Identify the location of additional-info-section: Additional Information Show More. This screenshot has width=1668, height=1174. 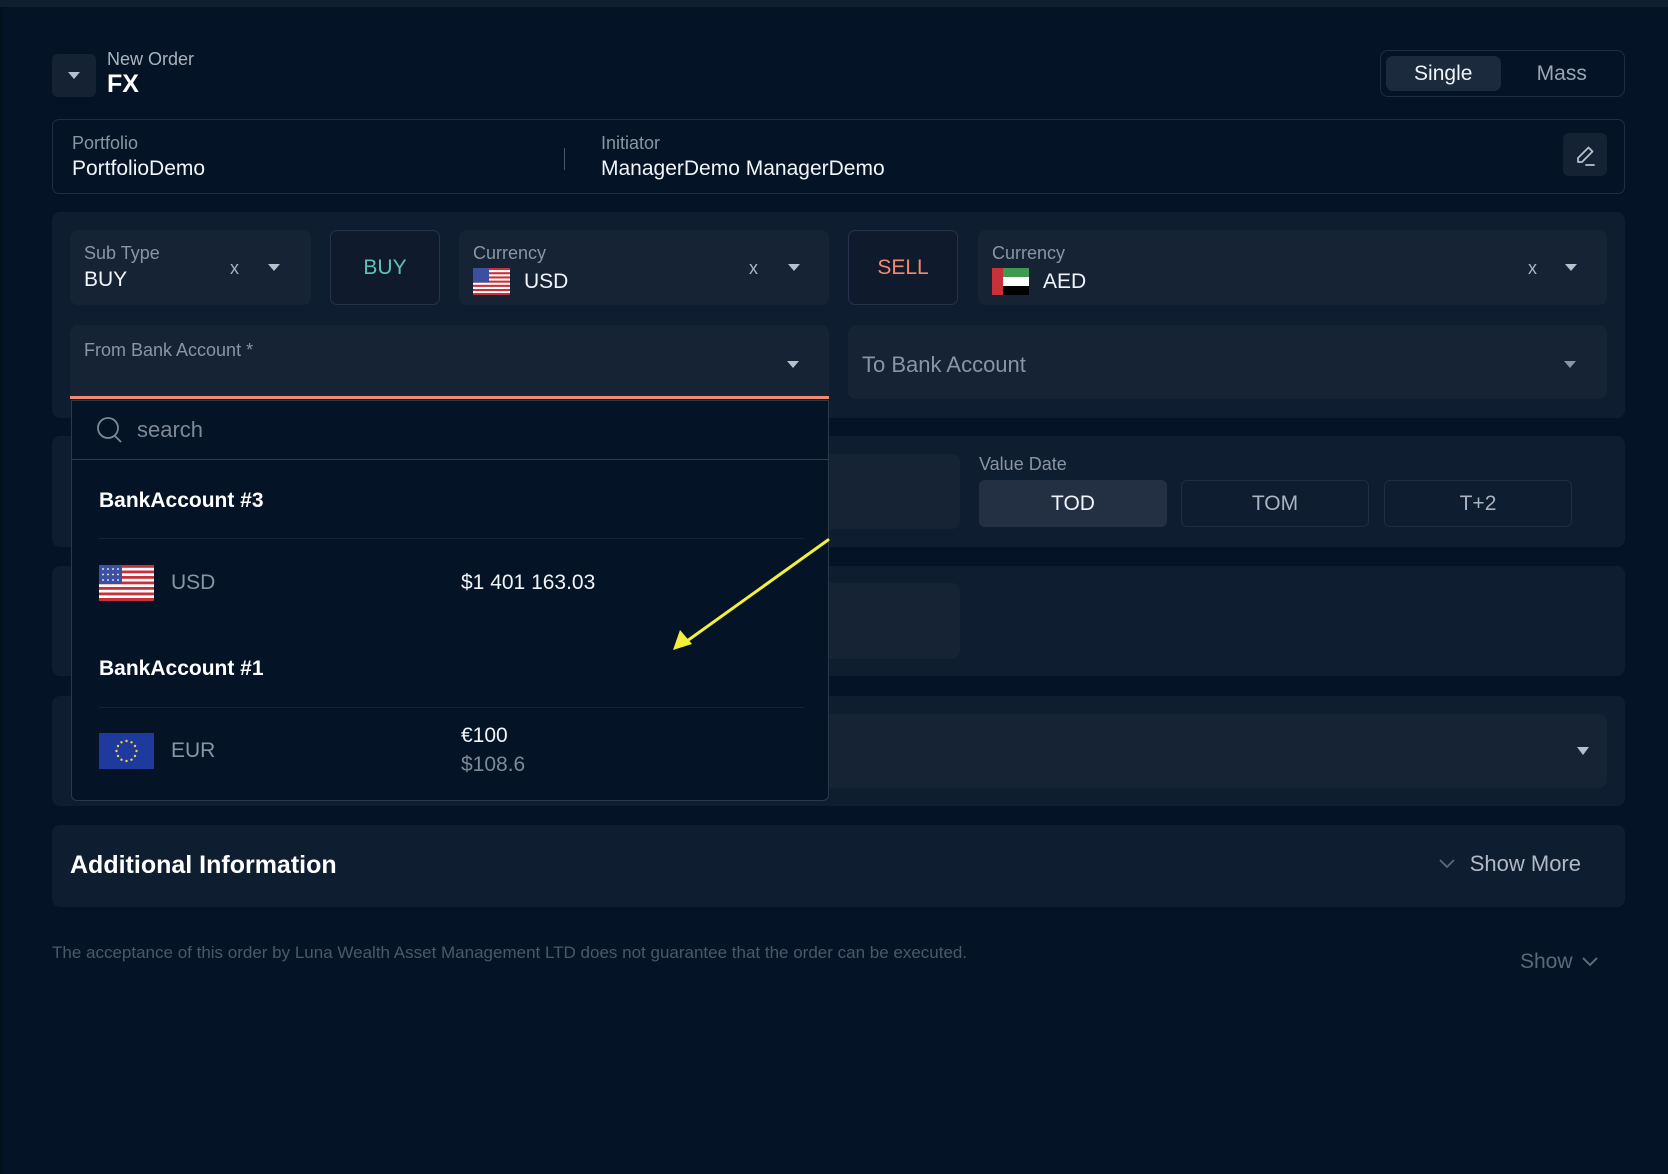
(838, 866).